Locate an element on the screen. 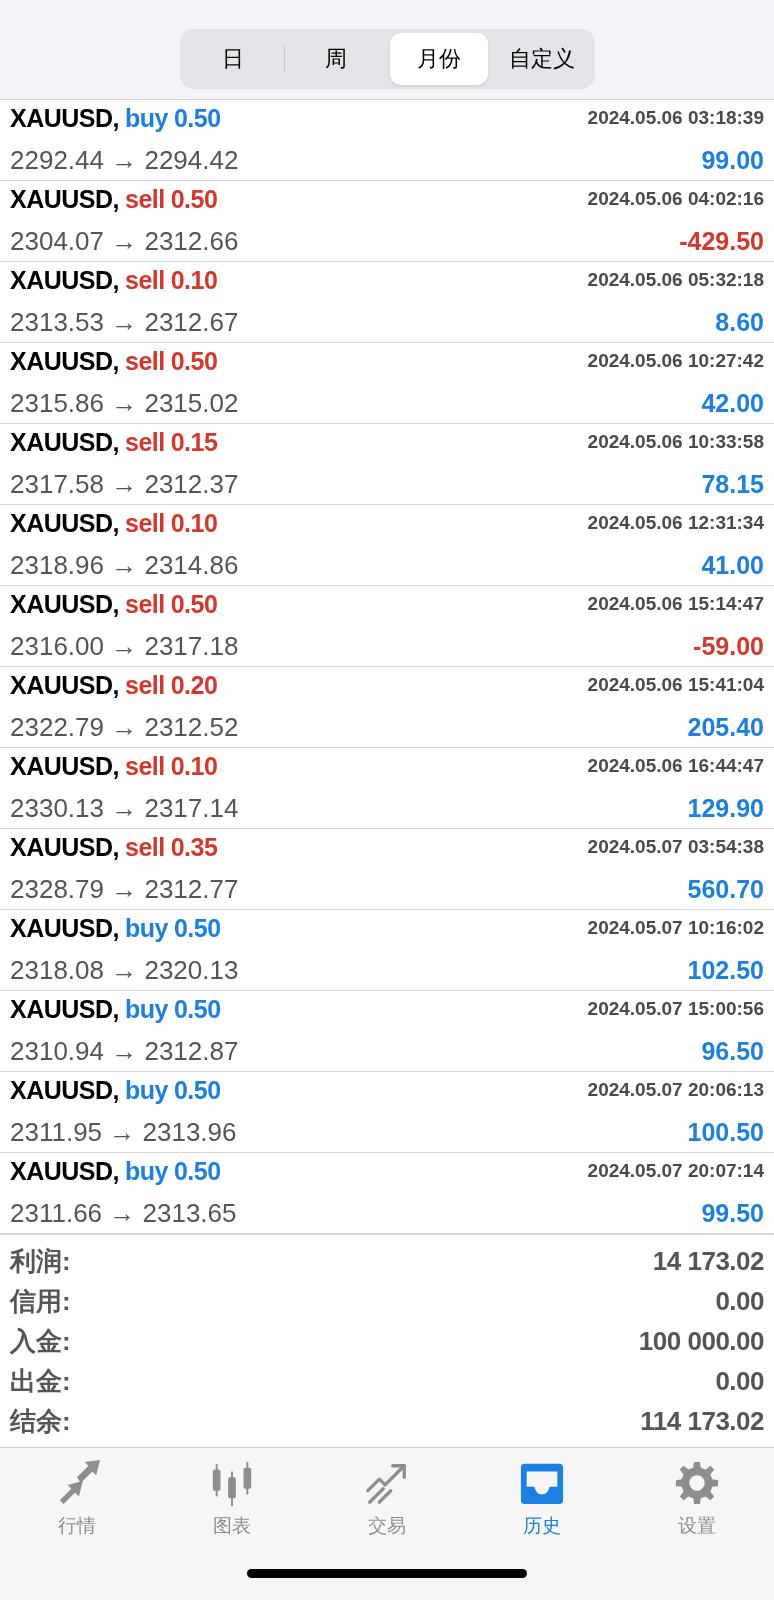 The image size is (774, 1600). order-volume: 0.20 is located at coordinates (194, 685).